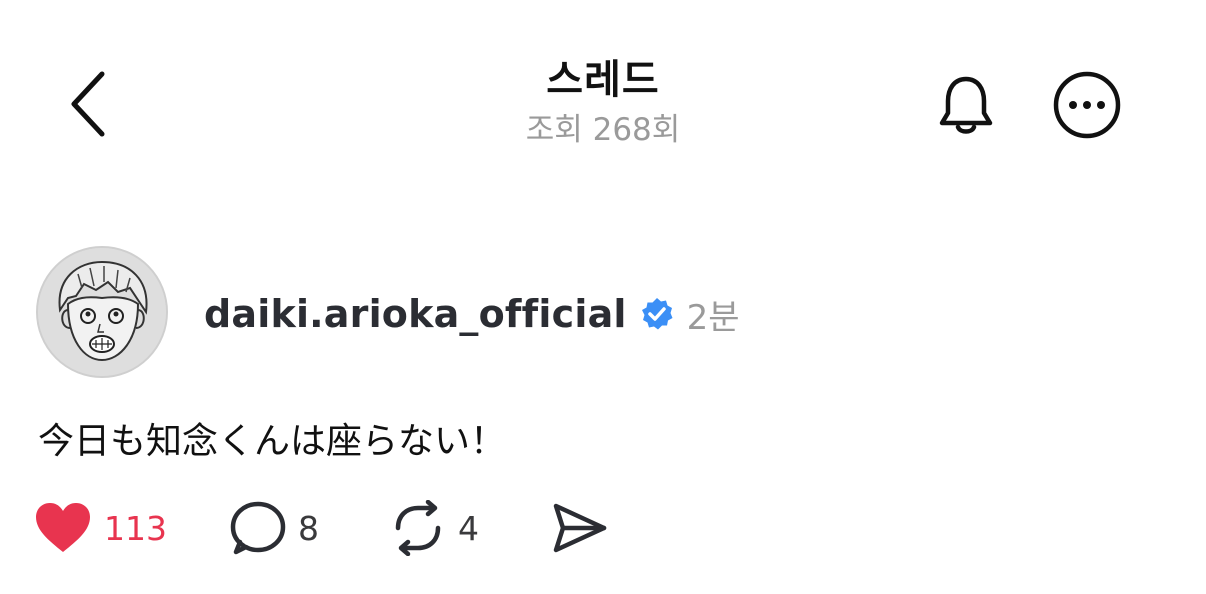 This screenshot has height=594, width=1206. Describe the element at coordinates (603, 80) in the screenshot. I see `page-title: 스레드` at that location.